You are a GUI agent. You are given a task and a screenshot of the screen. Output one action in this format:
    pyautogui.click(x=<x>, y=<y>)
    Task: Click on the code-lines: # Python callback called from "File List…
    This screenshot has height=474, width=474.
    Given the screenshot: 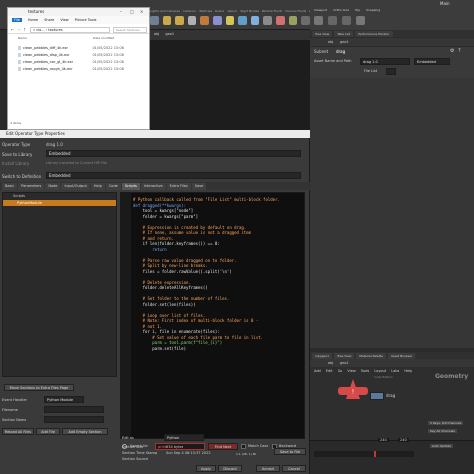 What is the action you would take?
    pyautogui.click(x=218, y=274)
    